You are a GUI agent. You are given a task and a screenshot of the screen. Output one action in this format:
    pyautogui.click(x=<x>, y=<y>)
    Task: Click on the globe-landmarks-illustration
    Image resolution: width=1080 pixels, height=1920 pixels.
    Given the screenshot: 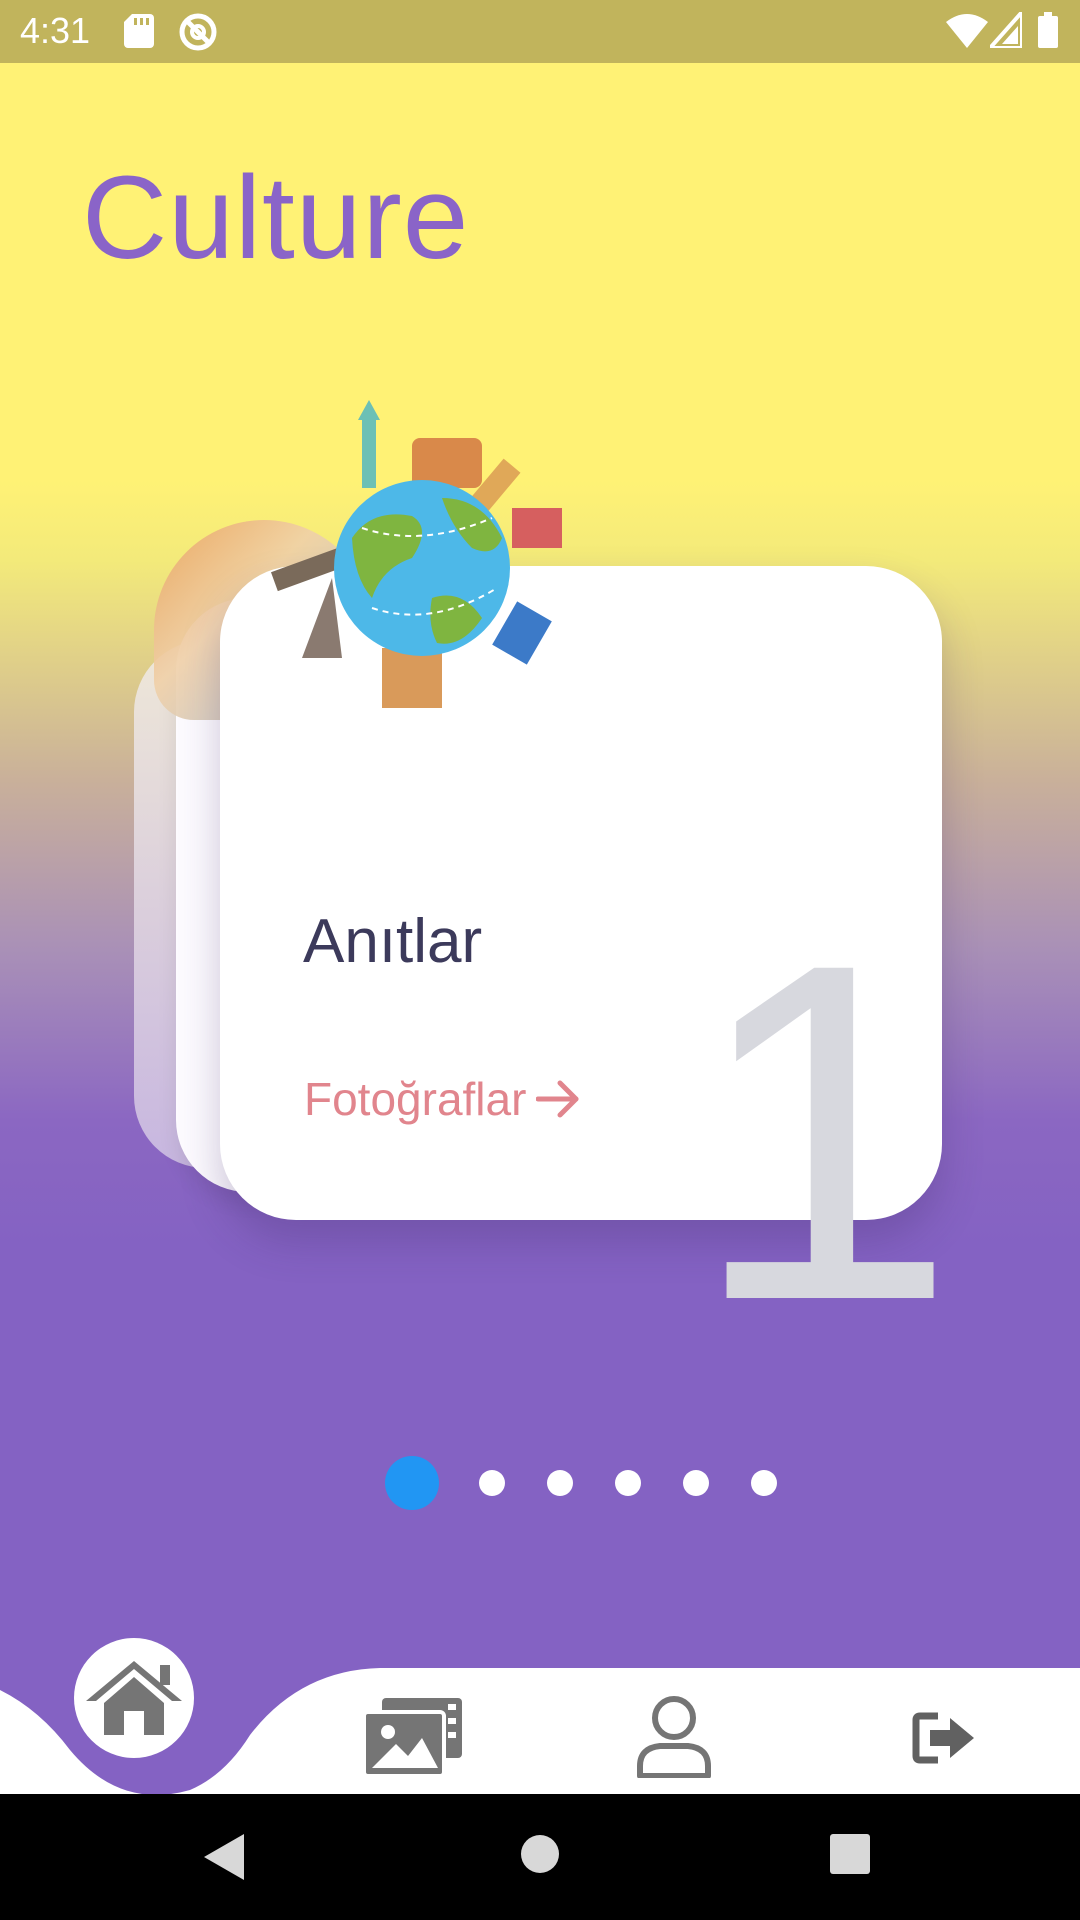 What is the action you would take?
    pyautogui.click(x=416, y=554)
    